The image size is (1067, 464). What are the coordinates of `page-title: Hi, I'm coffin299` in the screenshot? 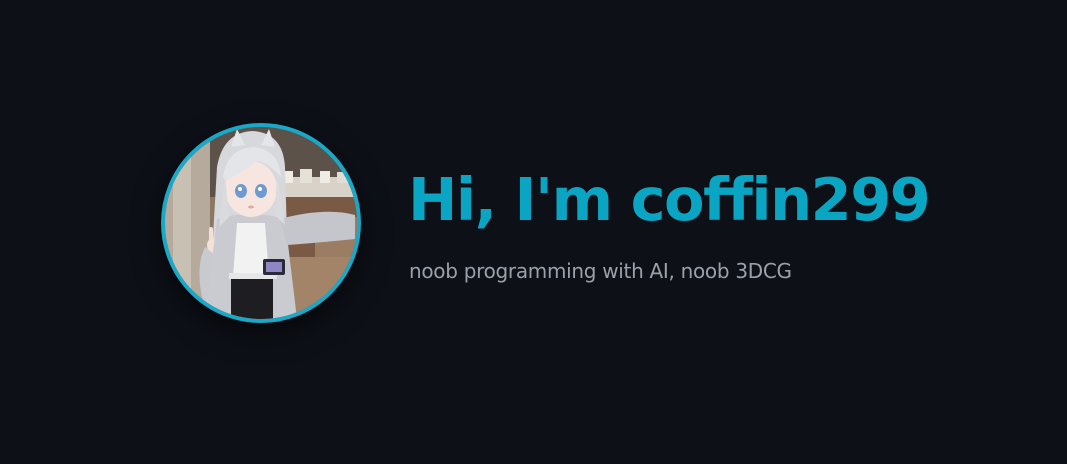 It's located at (669, 199).